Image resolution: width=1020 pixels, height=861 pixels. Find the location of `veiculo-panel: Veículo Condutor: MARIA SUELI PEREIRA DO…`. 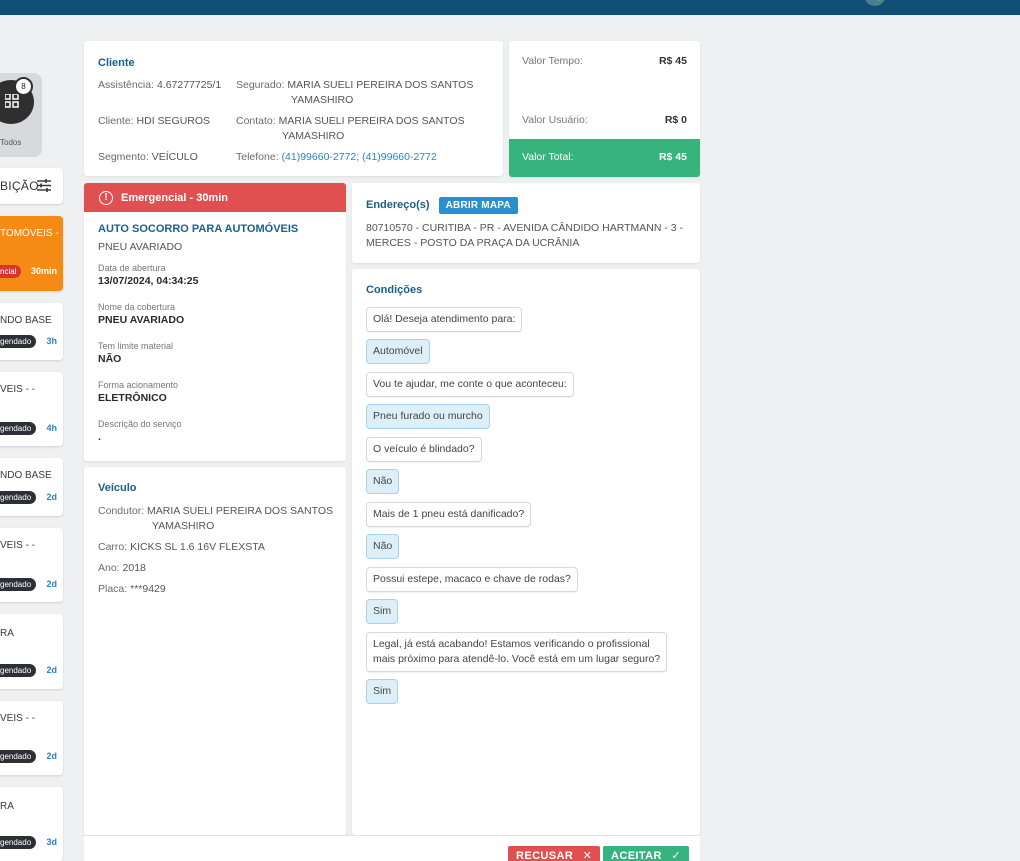

veiculo-panel: Veículo Condutor: MARIA SUELI PEREIRA DO… is located at coordinates (215, 651).